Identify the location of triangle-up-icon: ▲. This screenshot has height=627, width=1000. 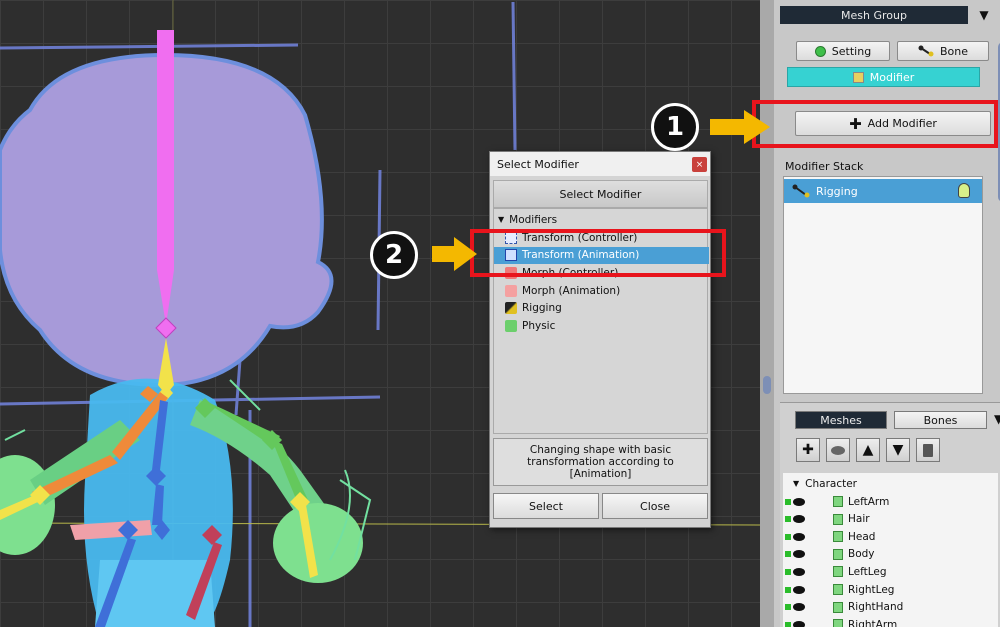
(868, 450).